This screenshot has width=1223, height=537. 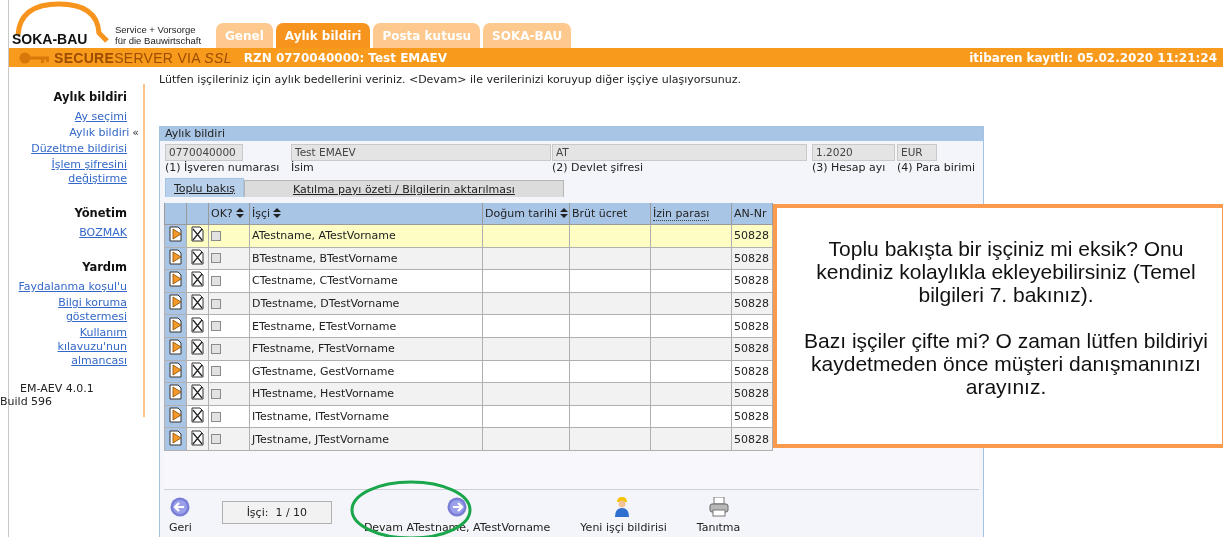 What do you see at coordinates (135, 132) in the screenshot?
I see `current-marker: «` at bounding box center [135, 132].